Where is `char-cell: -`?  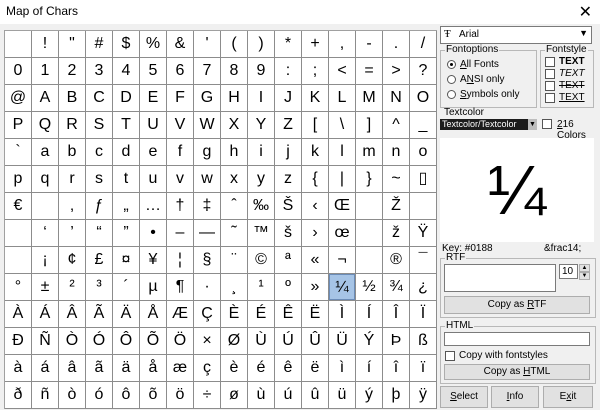 char-cell: - is located at coordinates (369, 44).